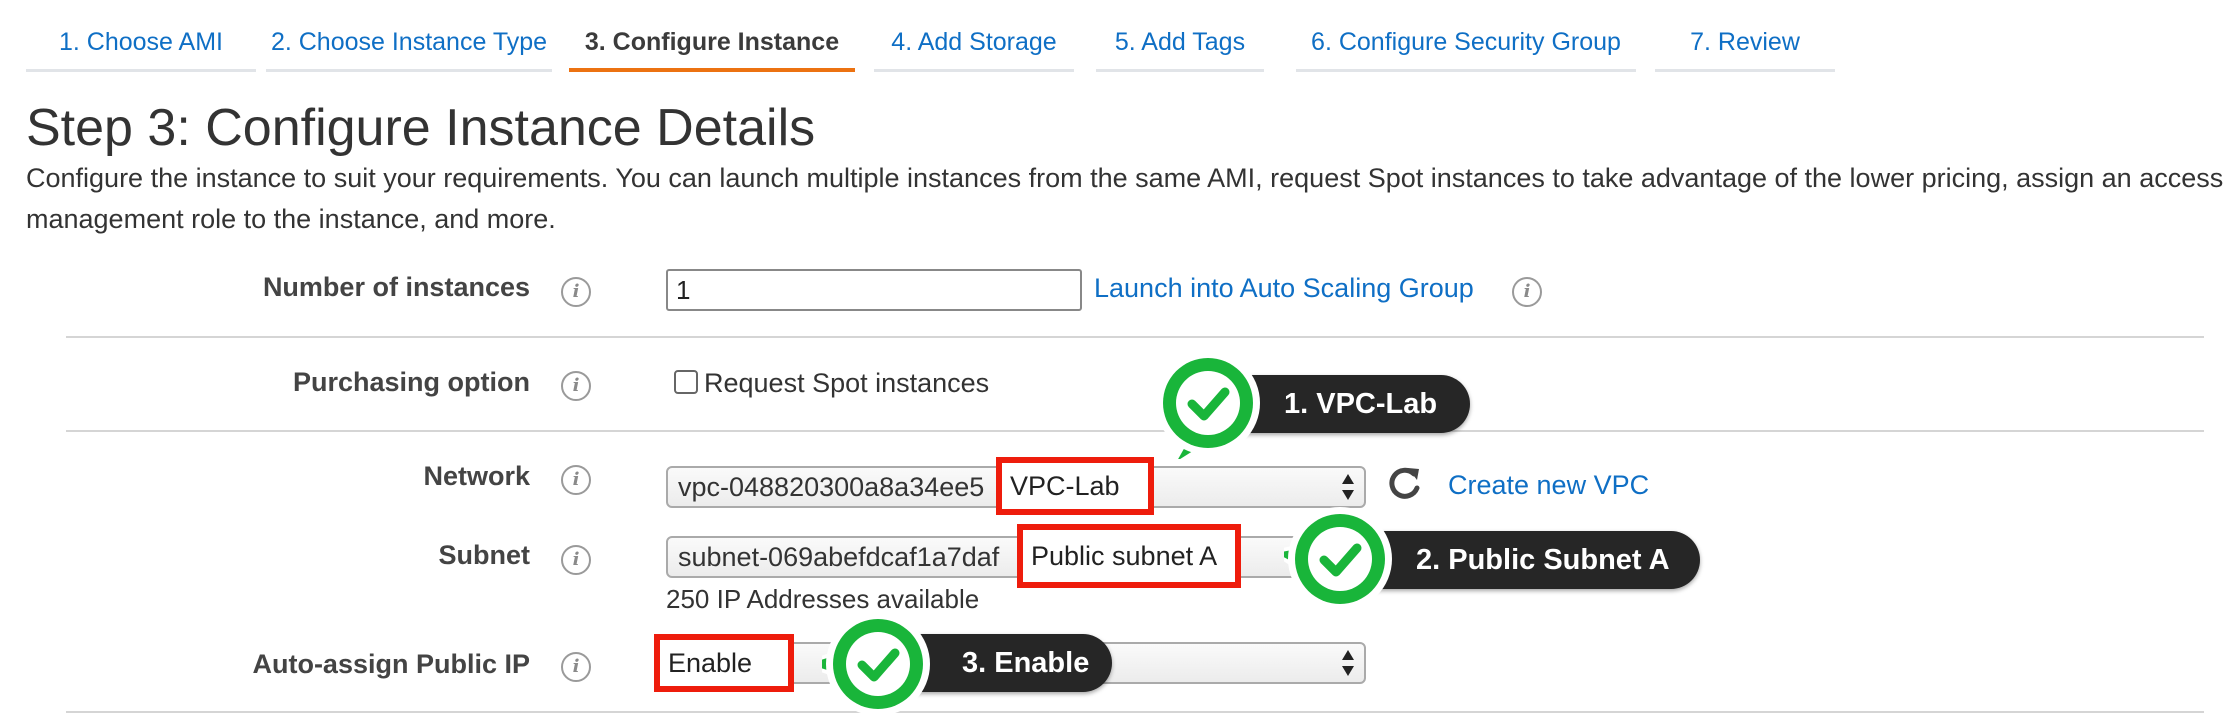  What do you see at coordinates (396, 287) in the screenshot?
I see `number-of-instances-label: Number of instances` at bounding box center [396, 287].